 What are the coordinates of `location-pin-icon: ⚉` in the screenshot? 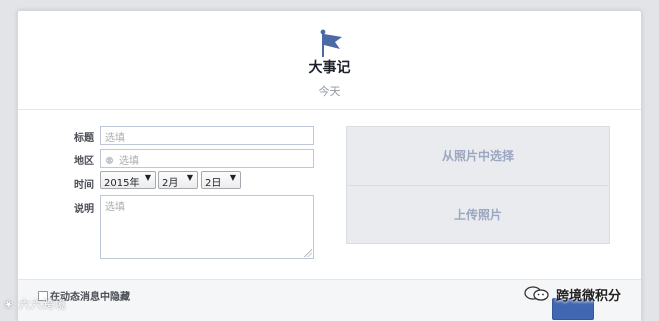 It's located at (109, 161).